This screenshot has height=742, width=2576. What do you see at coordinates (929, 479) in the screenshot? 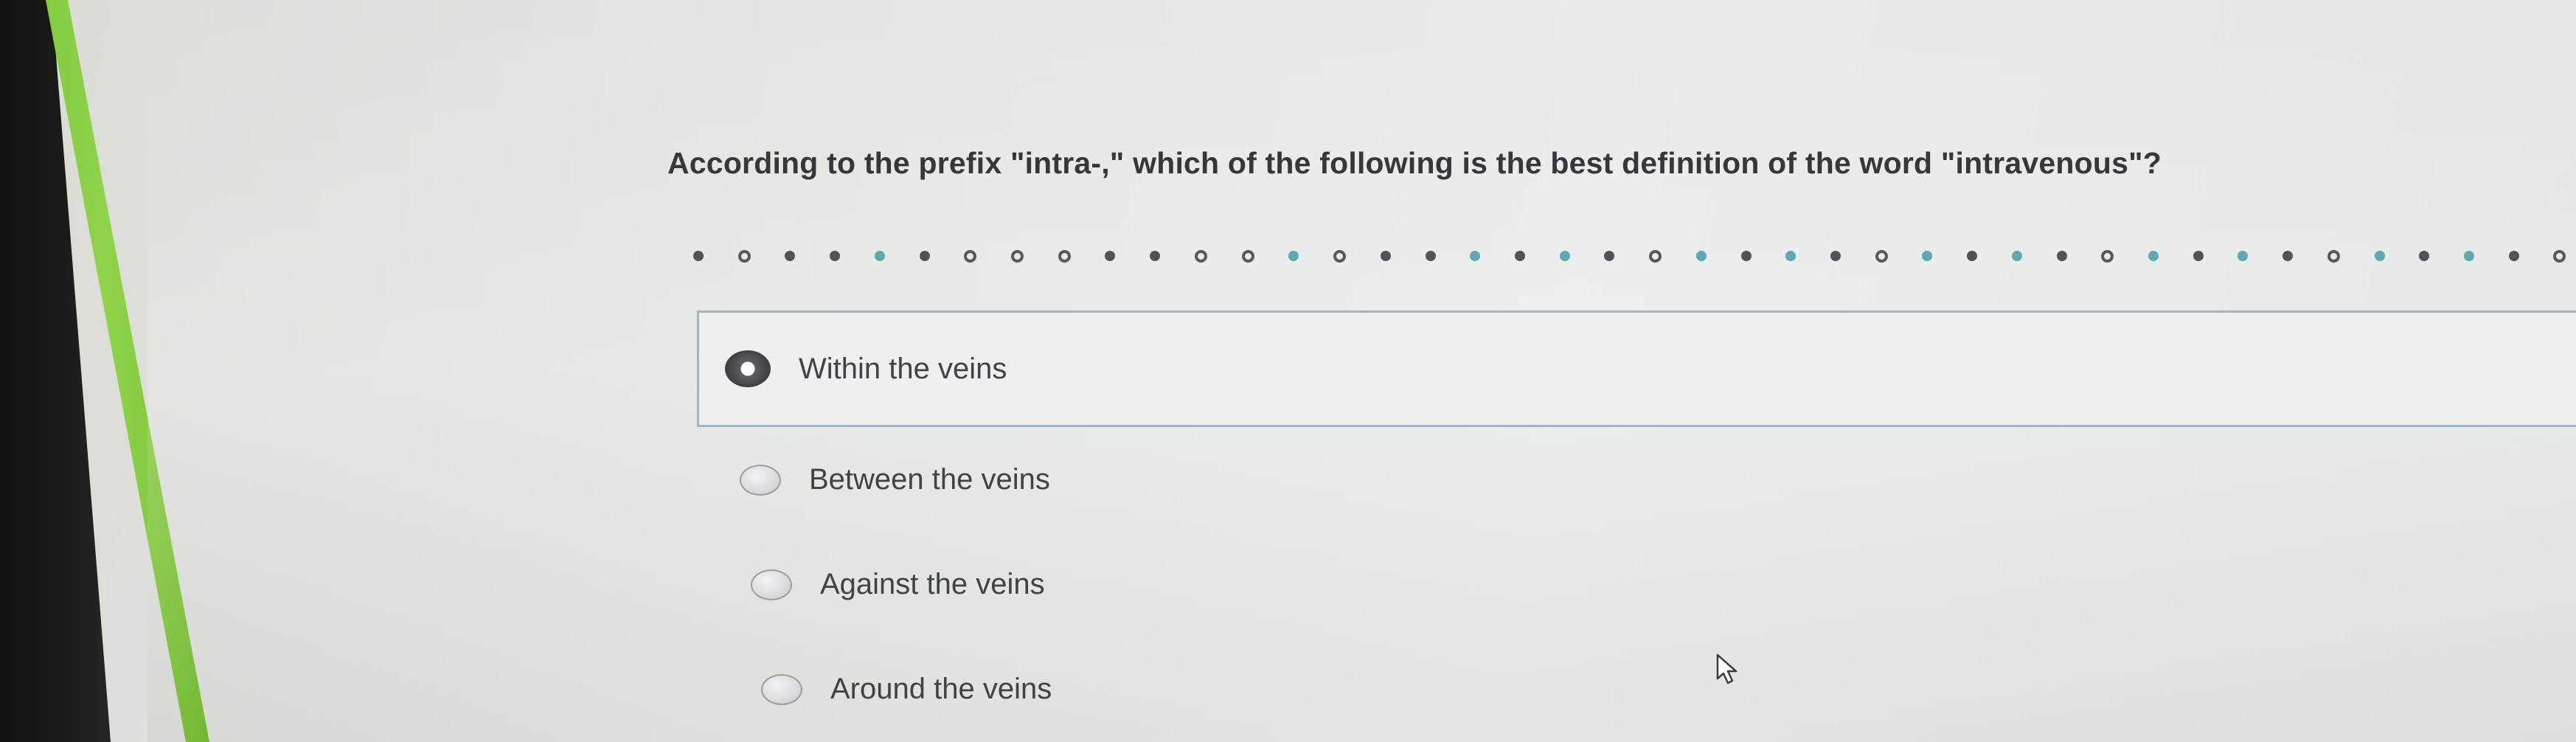
I see `answer-option-label: Between the veins` at bounding box center [929, 479].